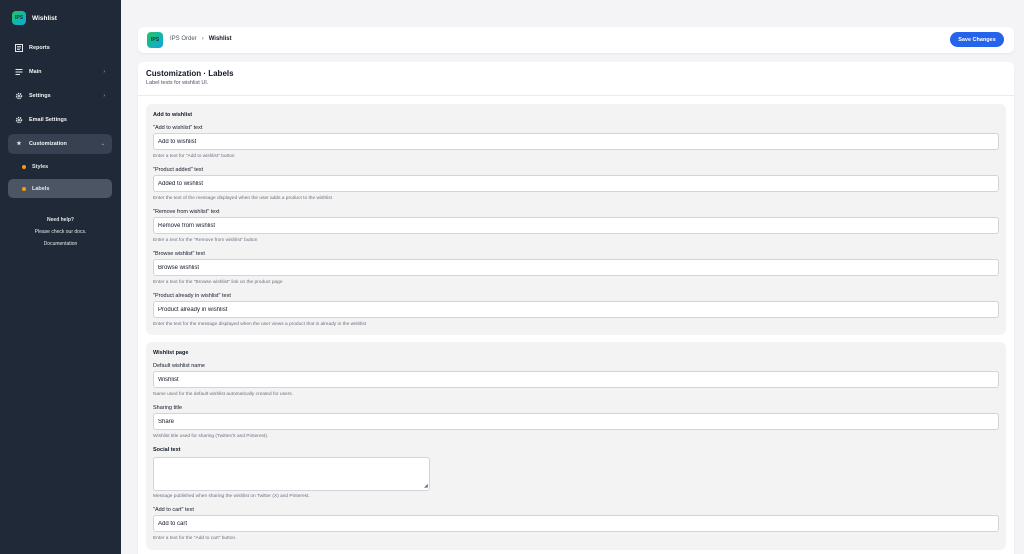 Image resolution: width=1024 pixels, height=554 pixels. I want to click on sidebar-item-reports: Reports, so click(60, 48).